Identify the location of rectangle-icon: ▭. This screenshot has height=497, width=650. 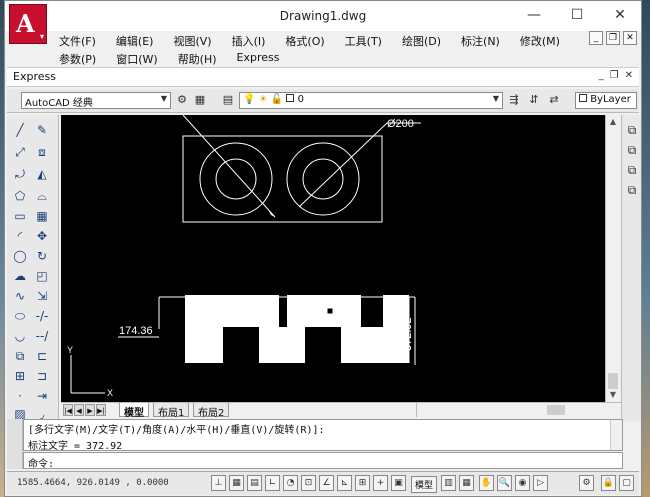
(20, 216).